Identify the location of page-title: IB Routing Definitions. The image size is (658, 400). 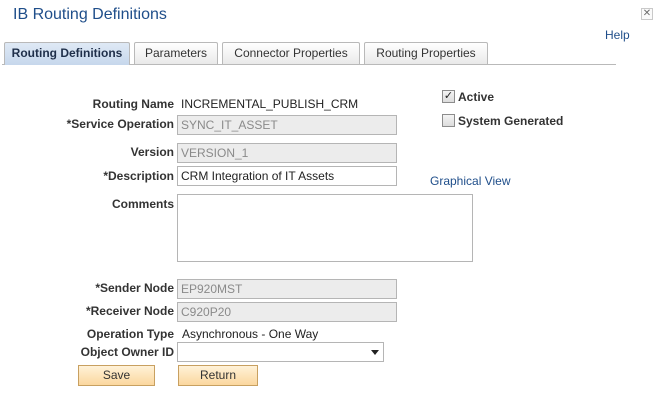
(90, 14).